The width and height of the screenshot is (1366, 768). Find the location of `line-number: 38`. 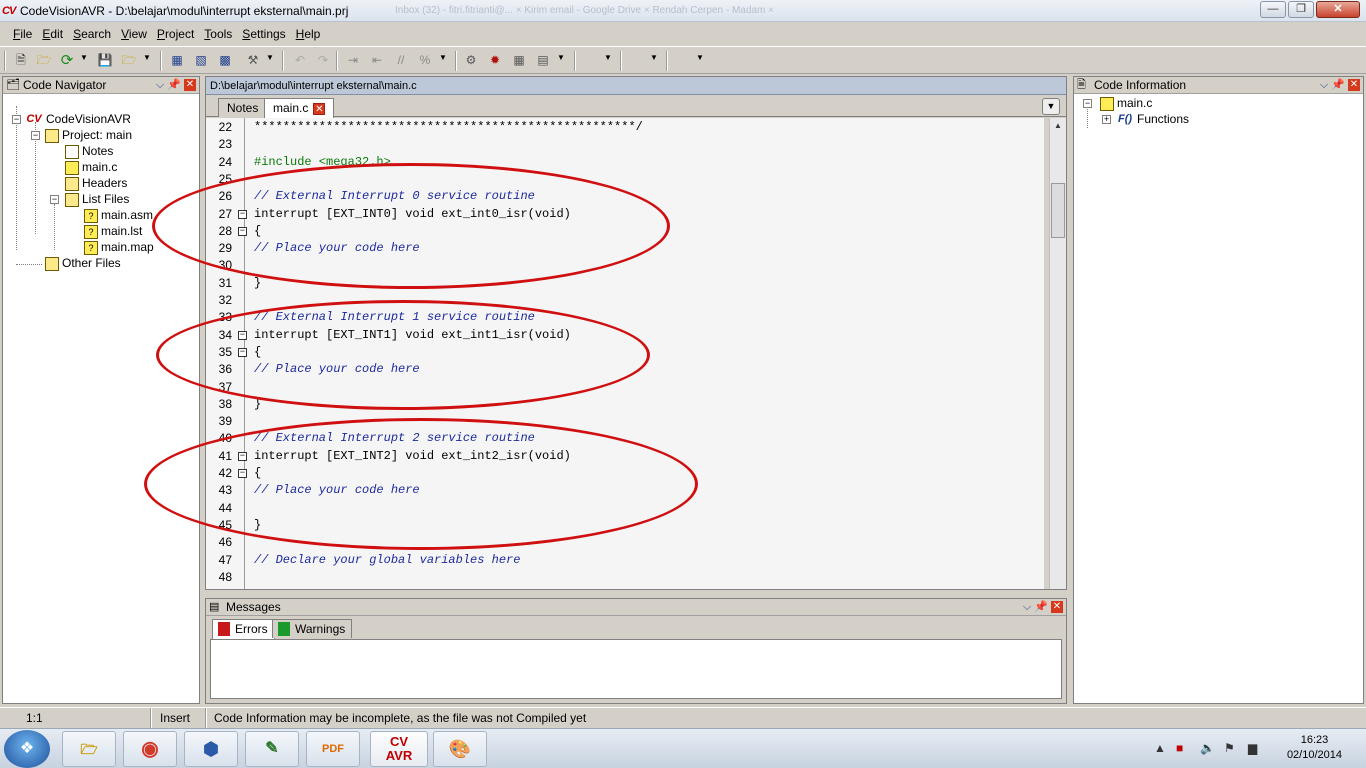

line-number: 38 is located at coordinates (225, 403).